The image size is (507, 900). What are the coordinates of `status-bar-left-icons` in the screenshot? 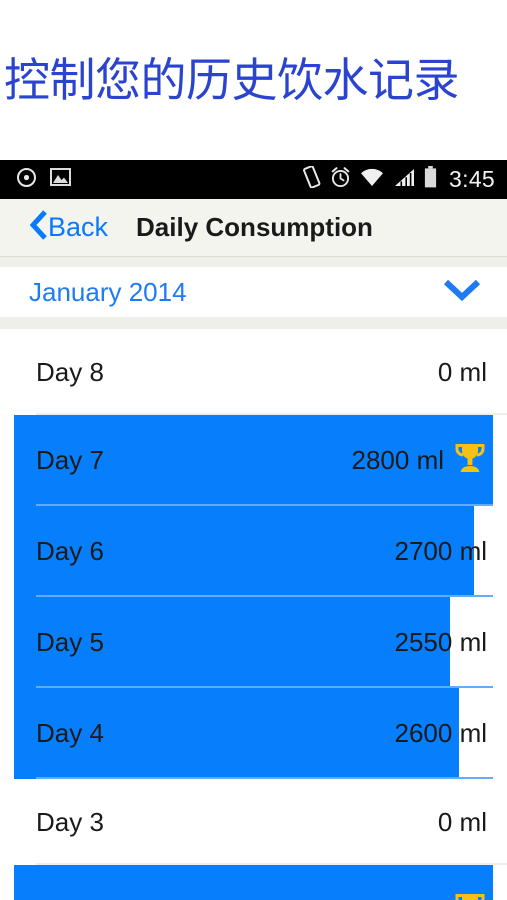 It's located at (43, 180).